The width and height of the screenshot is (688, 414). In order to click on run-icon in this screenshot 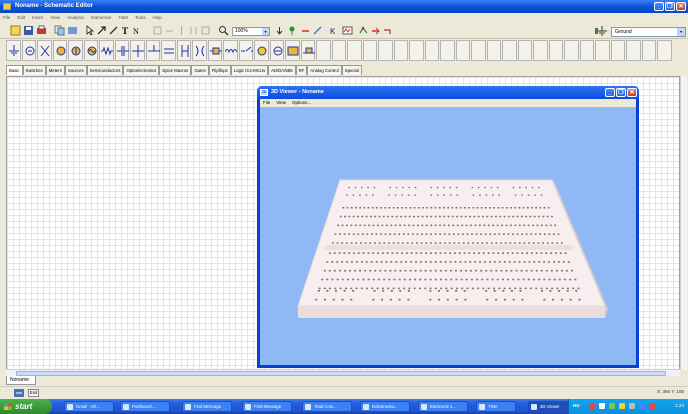, I will do `click(363, 30)`.